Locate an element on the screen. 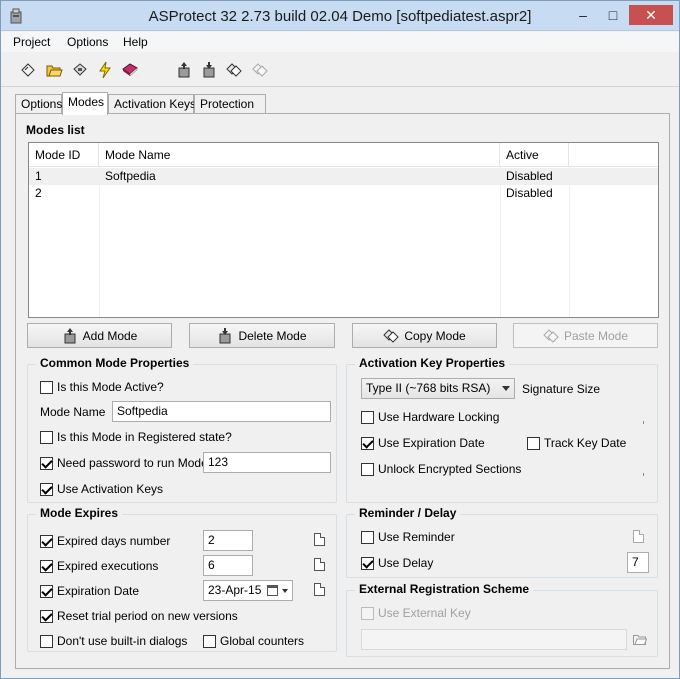 The image size is (680, 679). tab-protection: Protection is located at coordinates (230, 104).